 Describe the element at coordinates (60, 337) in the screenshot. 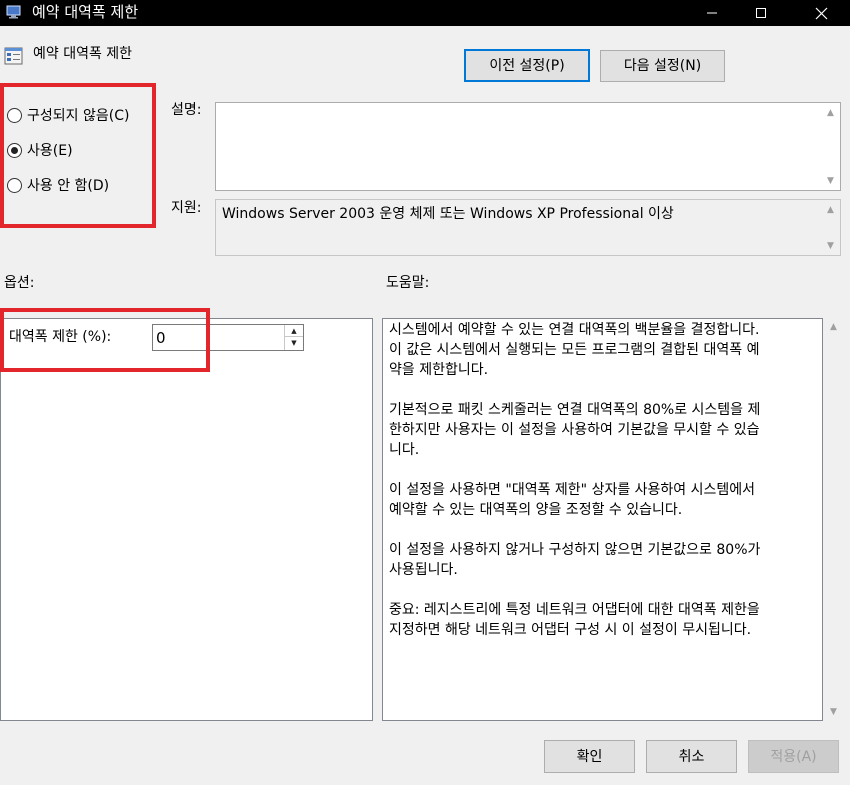

I see `bandwidth-limit-label: 대역폭 제한 (%):` at that location.